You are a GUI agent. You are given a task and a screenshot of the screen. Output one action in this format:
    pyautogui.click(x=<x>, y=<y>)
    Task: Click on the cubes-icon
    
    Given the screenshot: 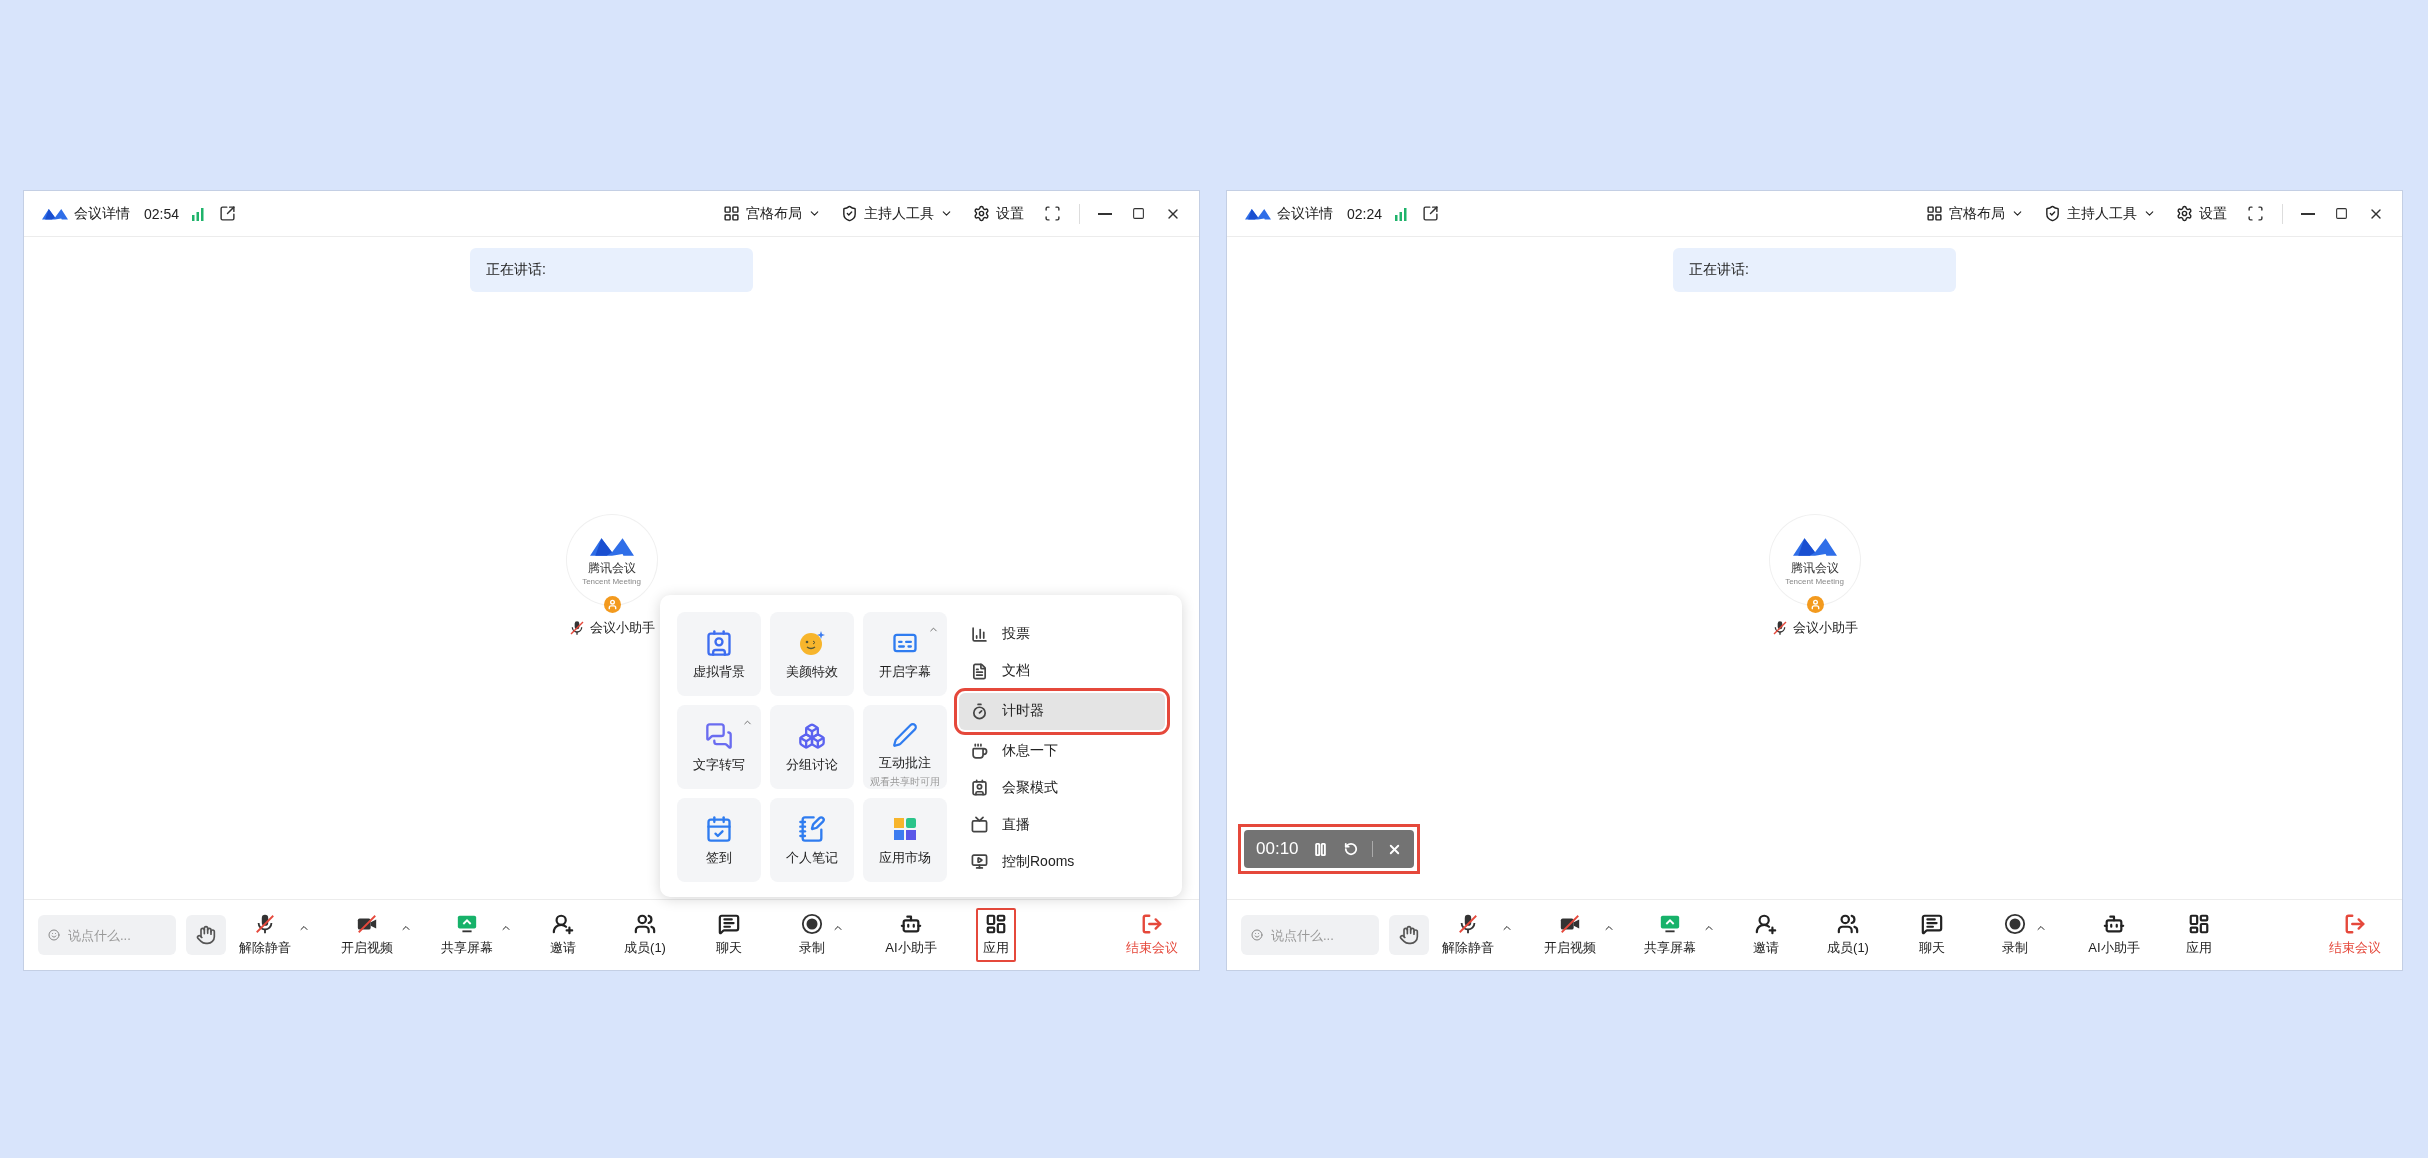 What is the action you would take?
    pyautogui.click(x=812, y=736)
    